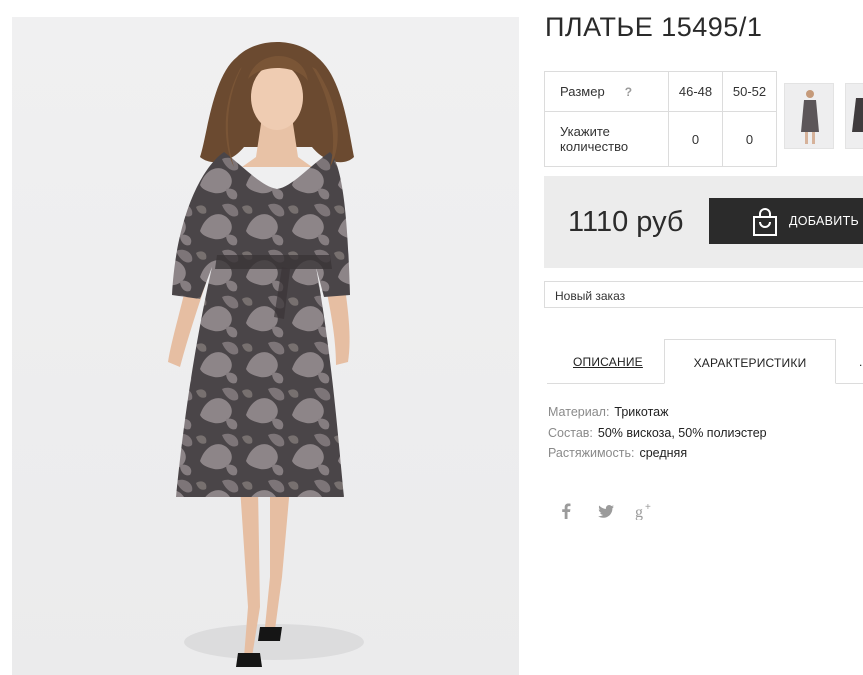 This screenshot has width=863, height=675. What do you see at coordinates (703, 222) in the screenshot?
I see `price-panel: 1110 руб ДОБАВИТЬ В` at bounding box center [703, 222].